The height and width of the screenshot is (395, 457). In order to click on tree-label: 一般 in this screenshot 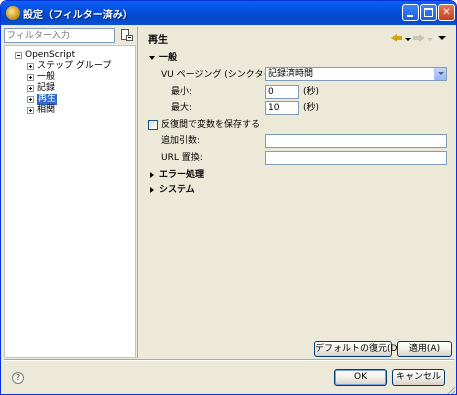, I will do `click(46, 77)`.